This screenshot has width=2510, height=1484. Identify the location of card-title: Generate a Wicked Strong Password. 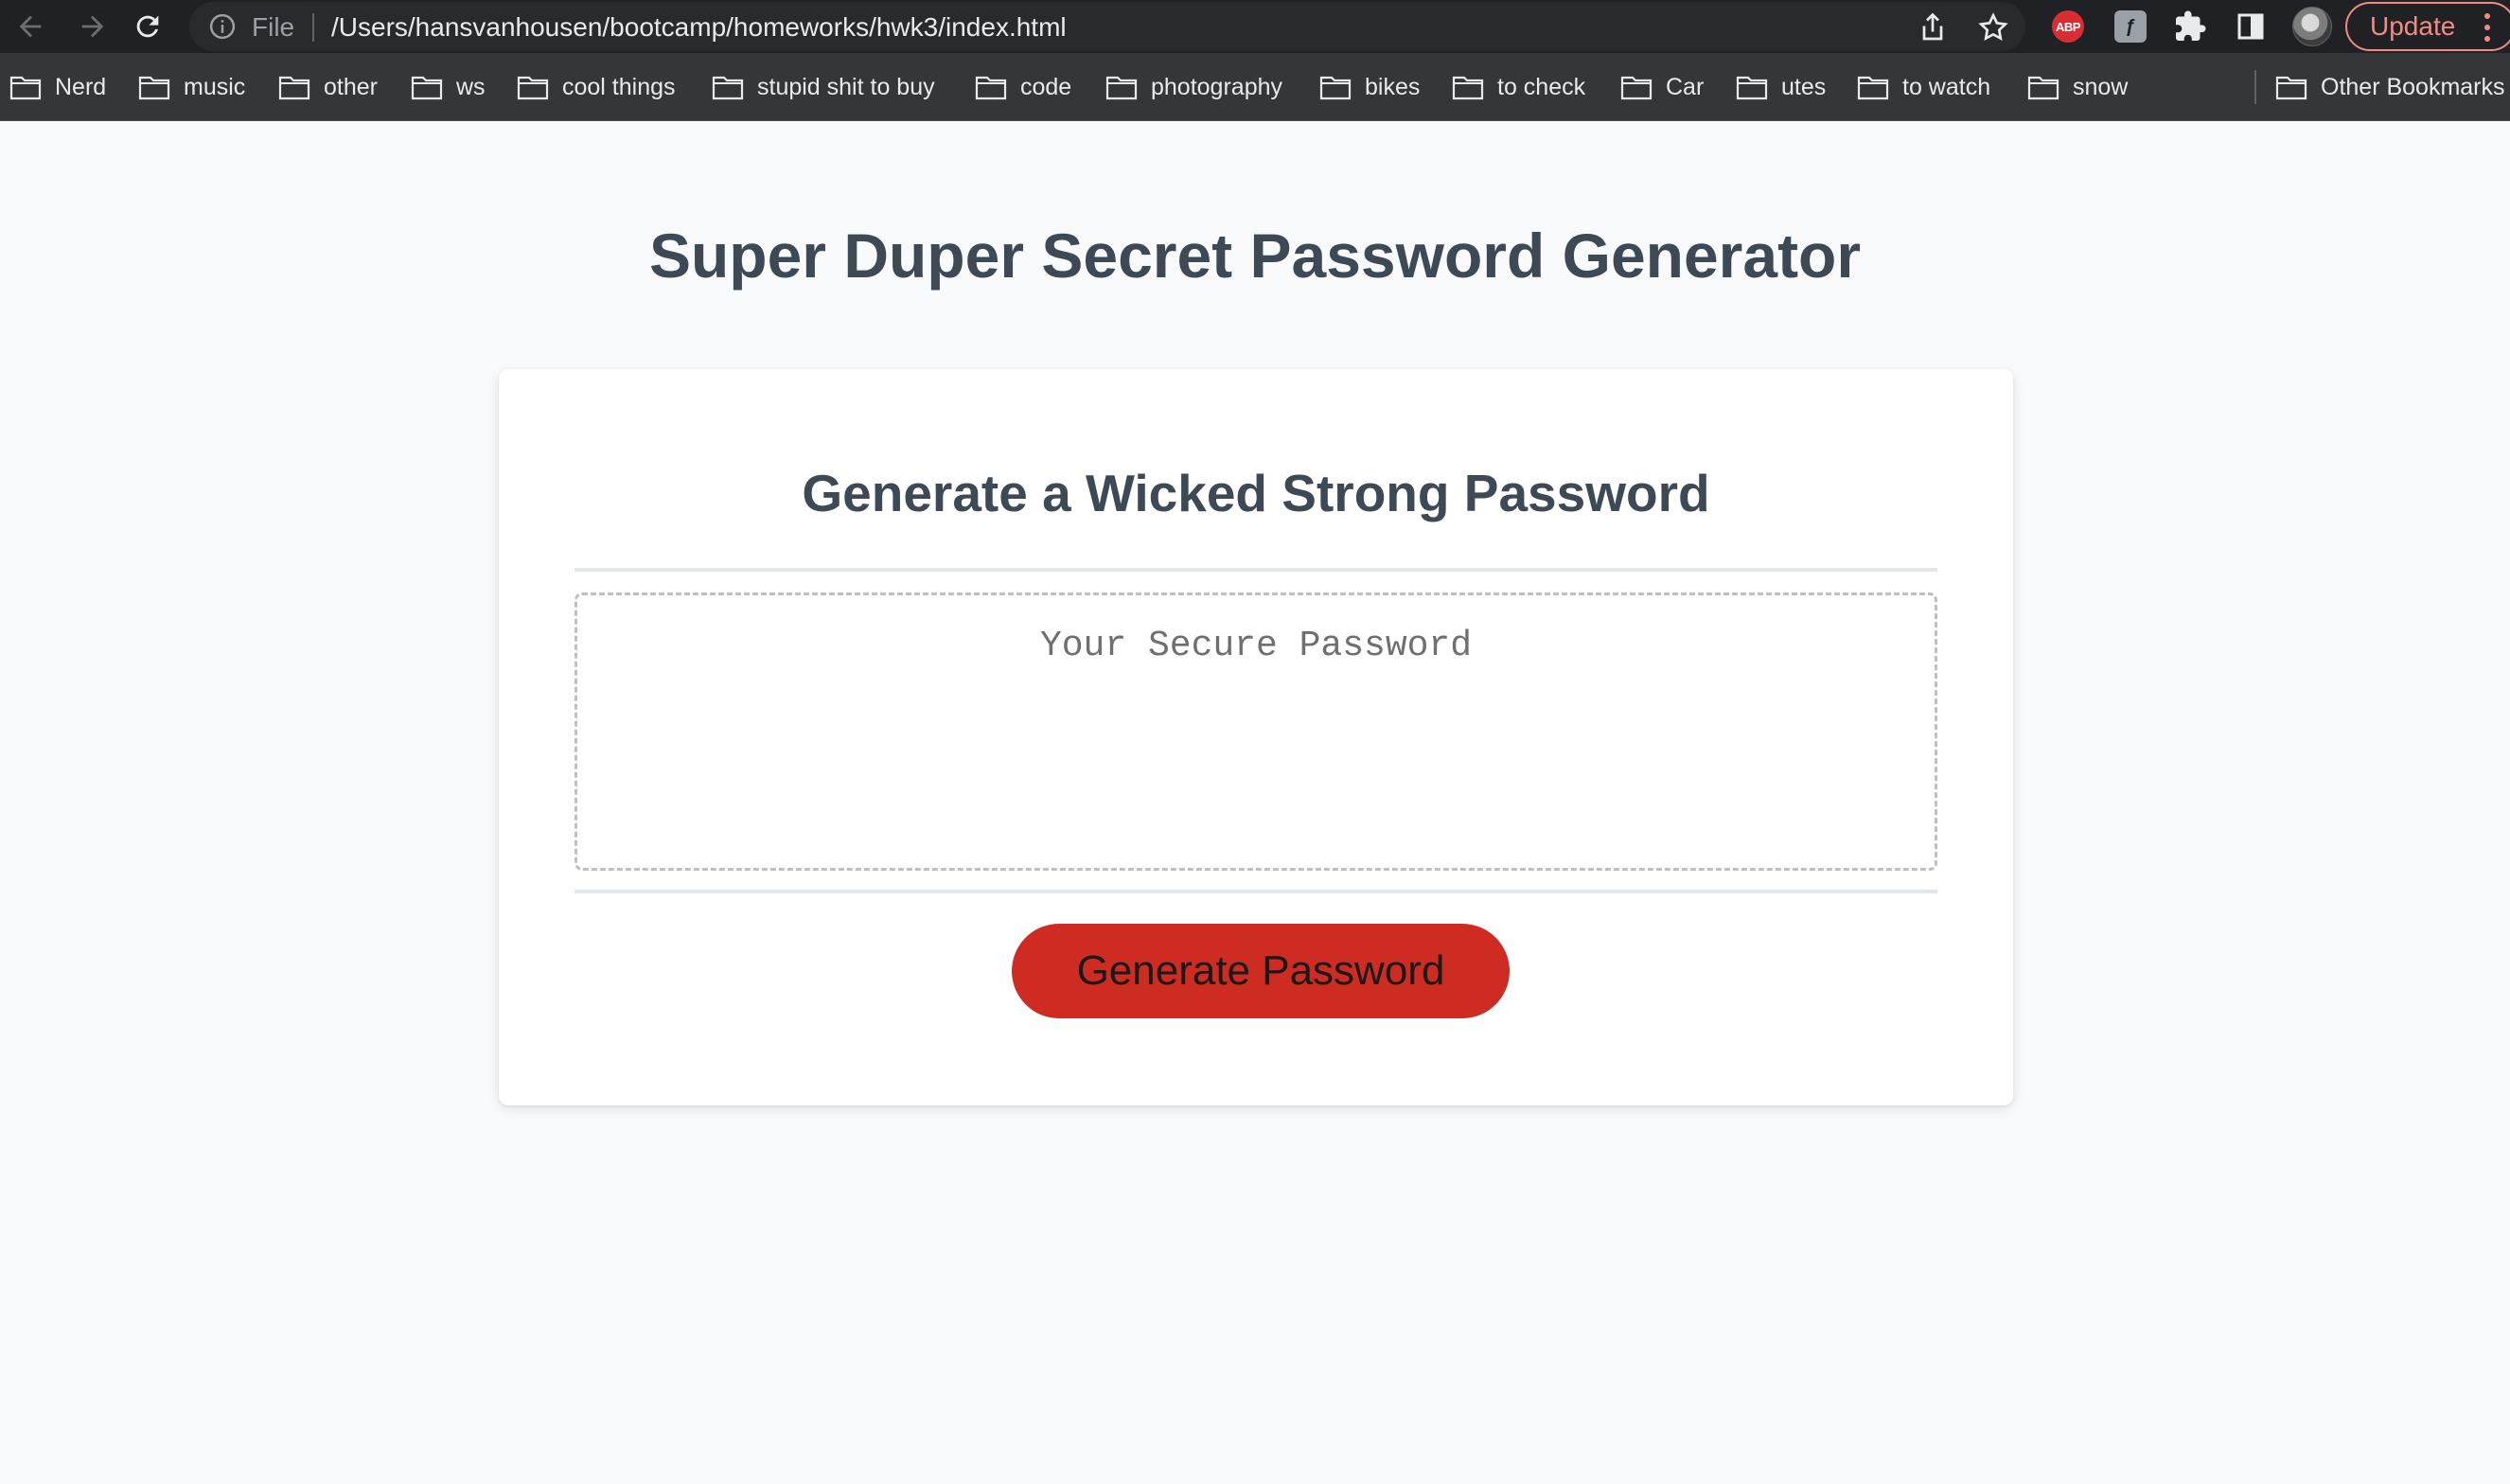
(1256, 493).